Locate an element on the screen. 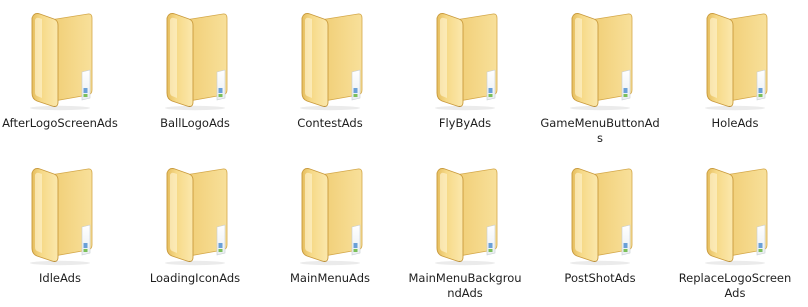  folder-item: LoadingIconAds is located at coordinates (195, 230).